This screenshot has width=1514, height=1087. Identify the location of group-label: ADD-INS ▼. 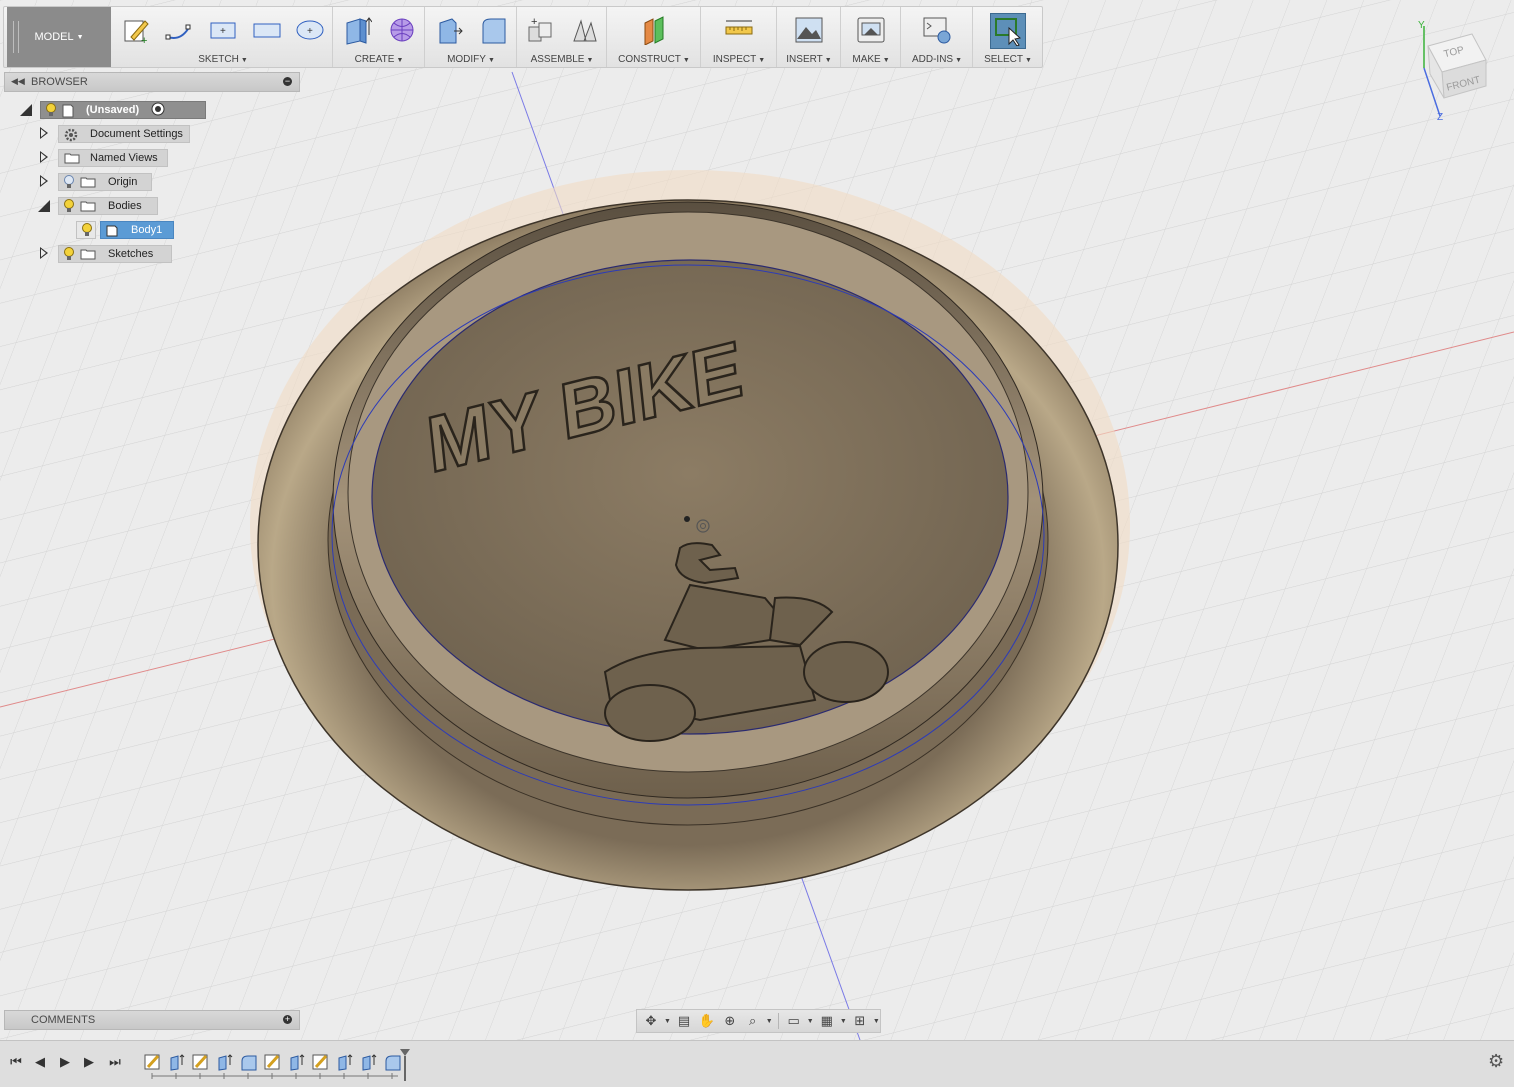
(937, 59).